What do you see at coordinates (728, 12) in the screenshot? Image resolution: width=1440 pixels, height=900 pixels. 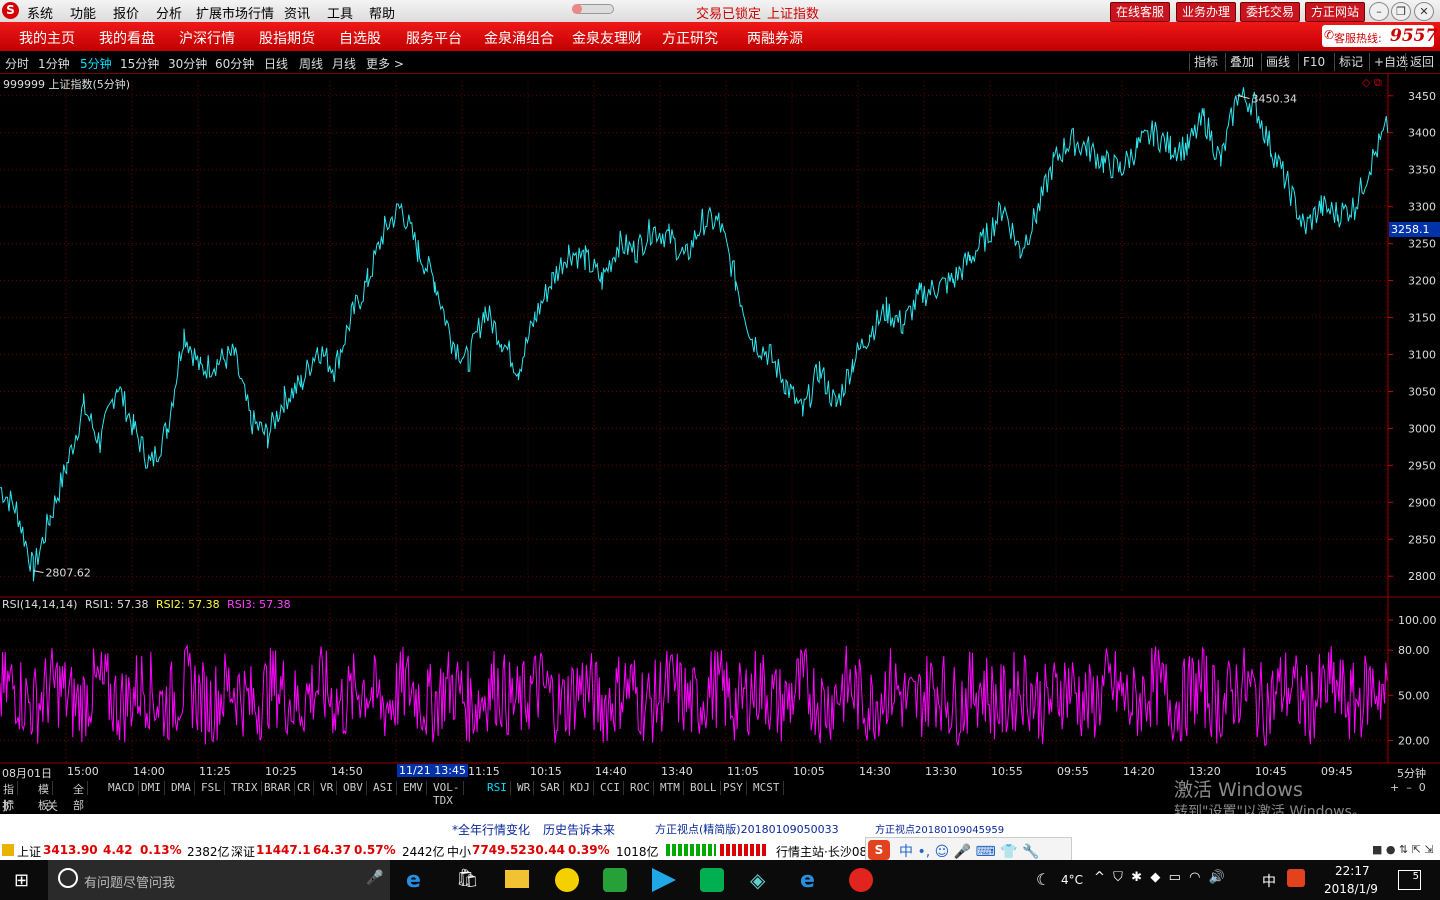 I see `trade-lock-status: 交易已锁定` at bounding box center [728, 12].